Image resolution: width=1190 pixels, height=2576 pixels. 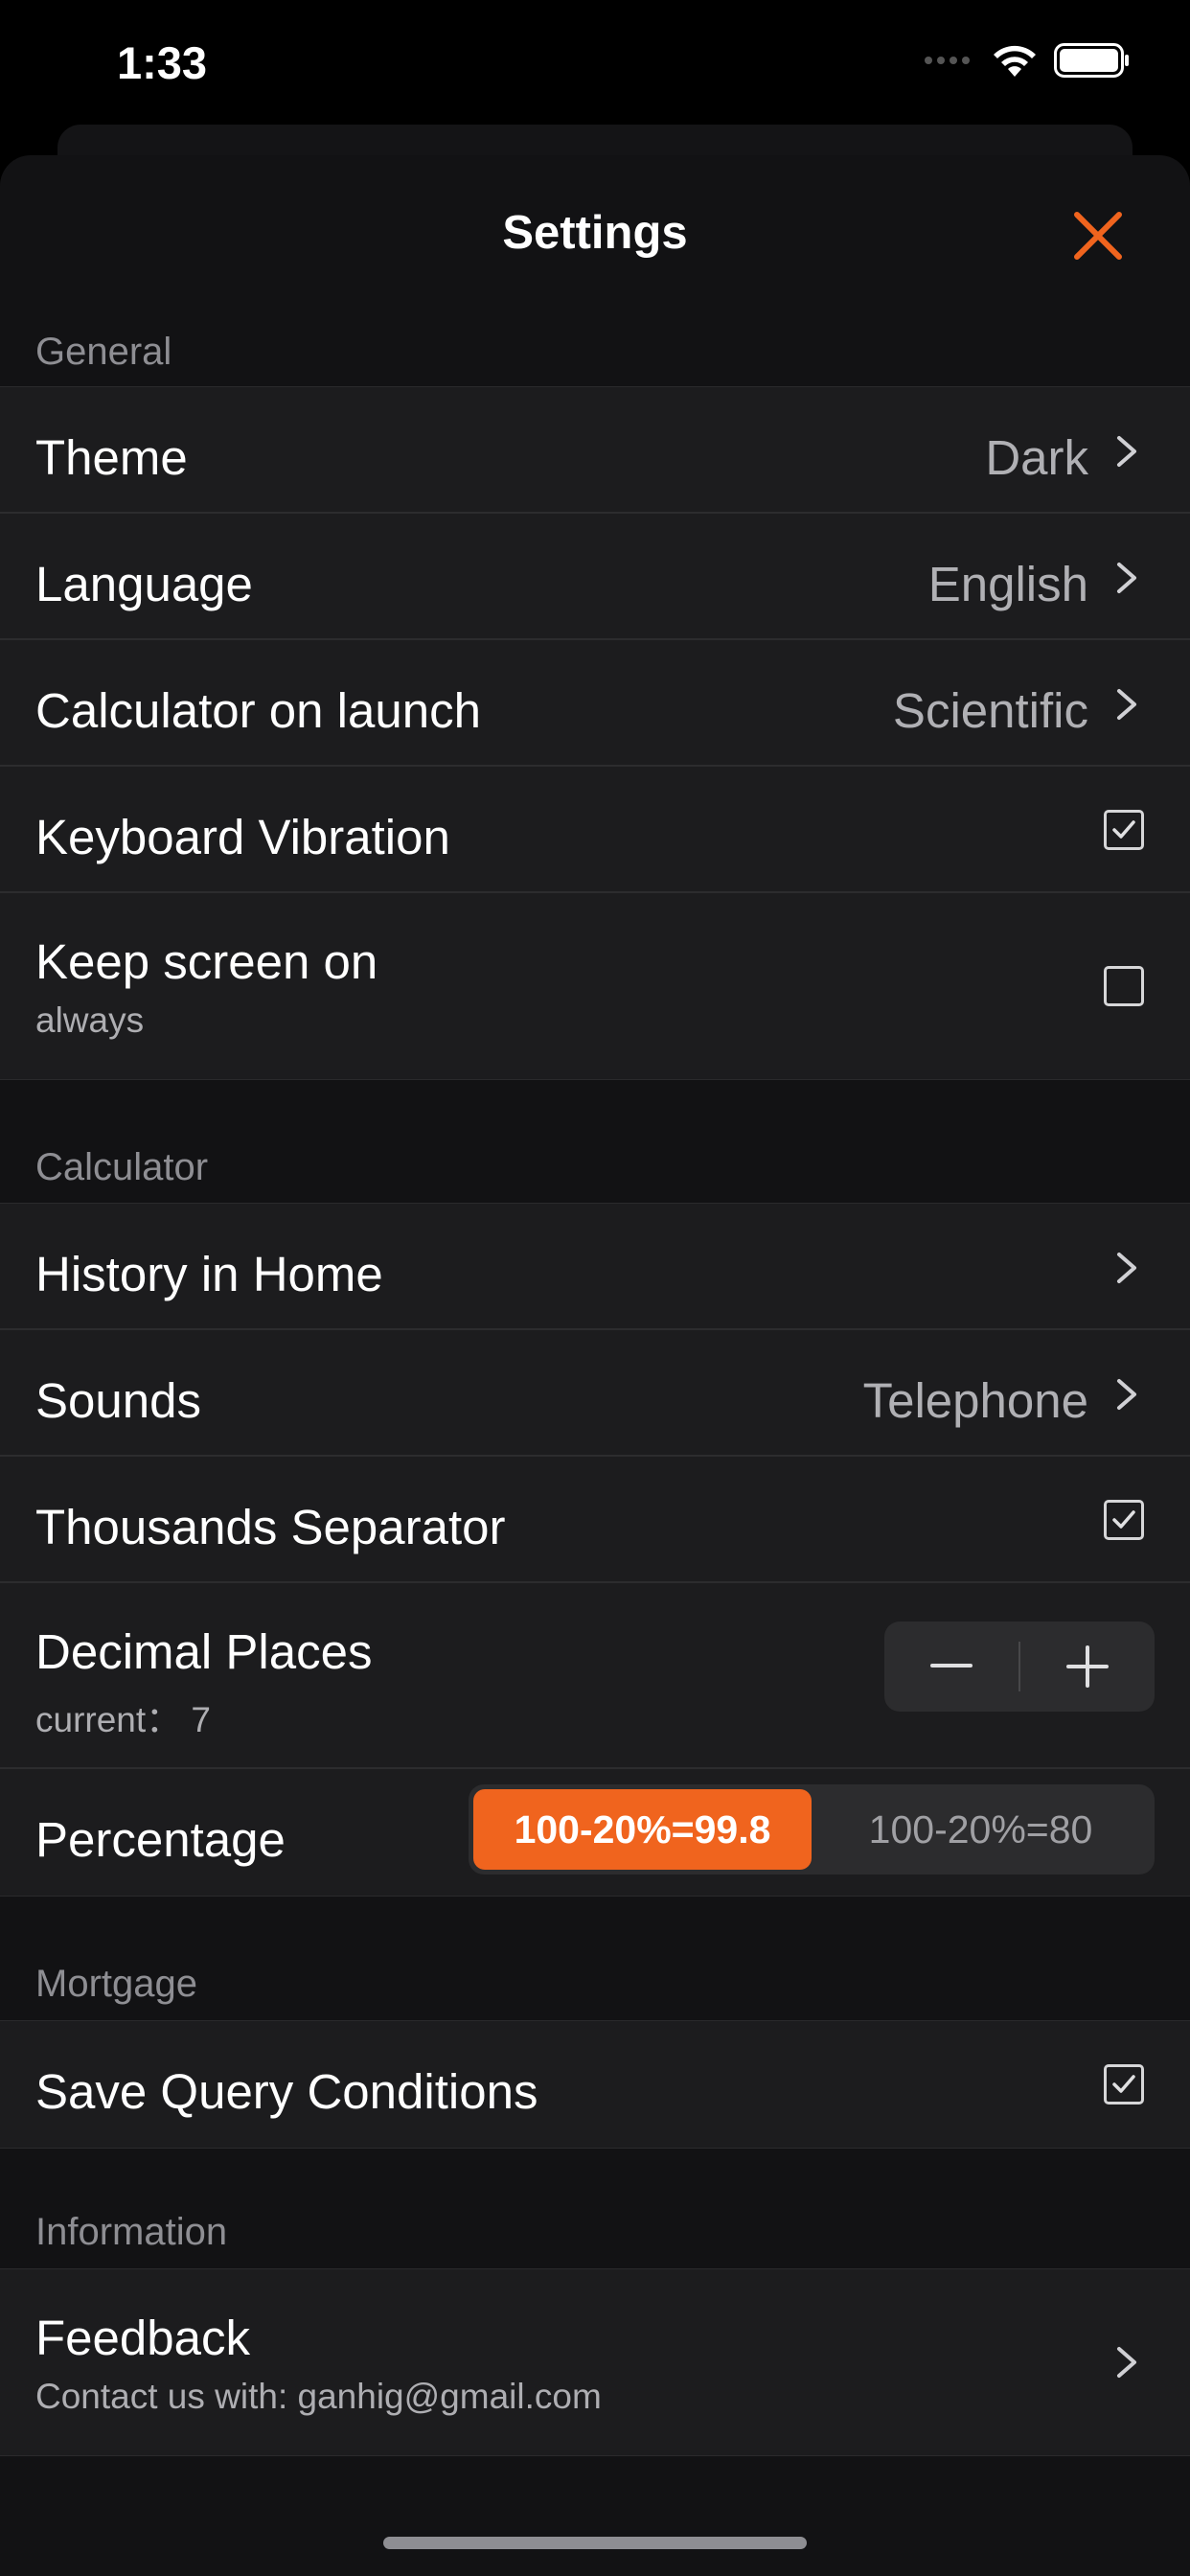 What do you see at coordinates (163, 63) in the screenshot?
I see `status-time: 1:33` at bounding box center [163, 63].